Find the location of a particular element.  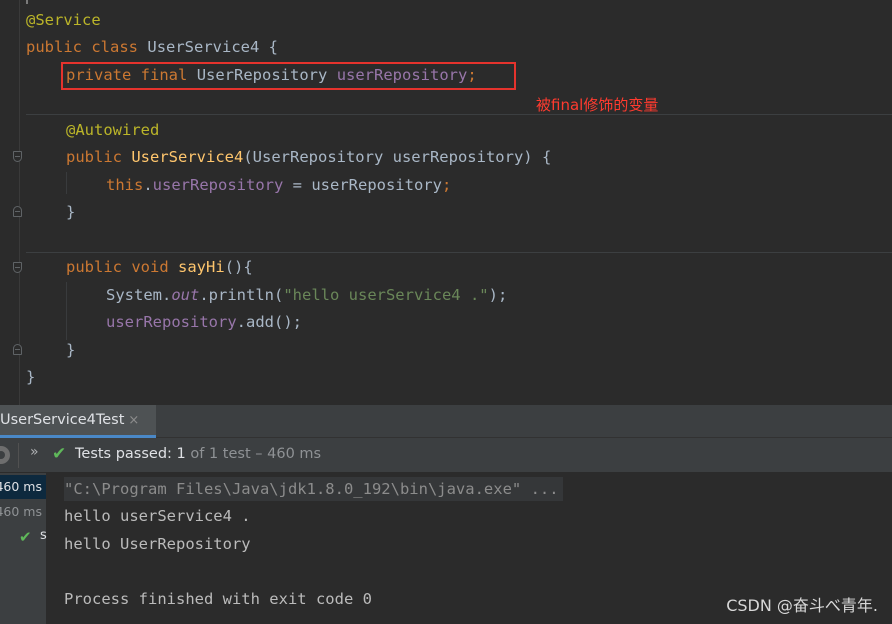

code-line-14: } is located at coordinates (30, 377).